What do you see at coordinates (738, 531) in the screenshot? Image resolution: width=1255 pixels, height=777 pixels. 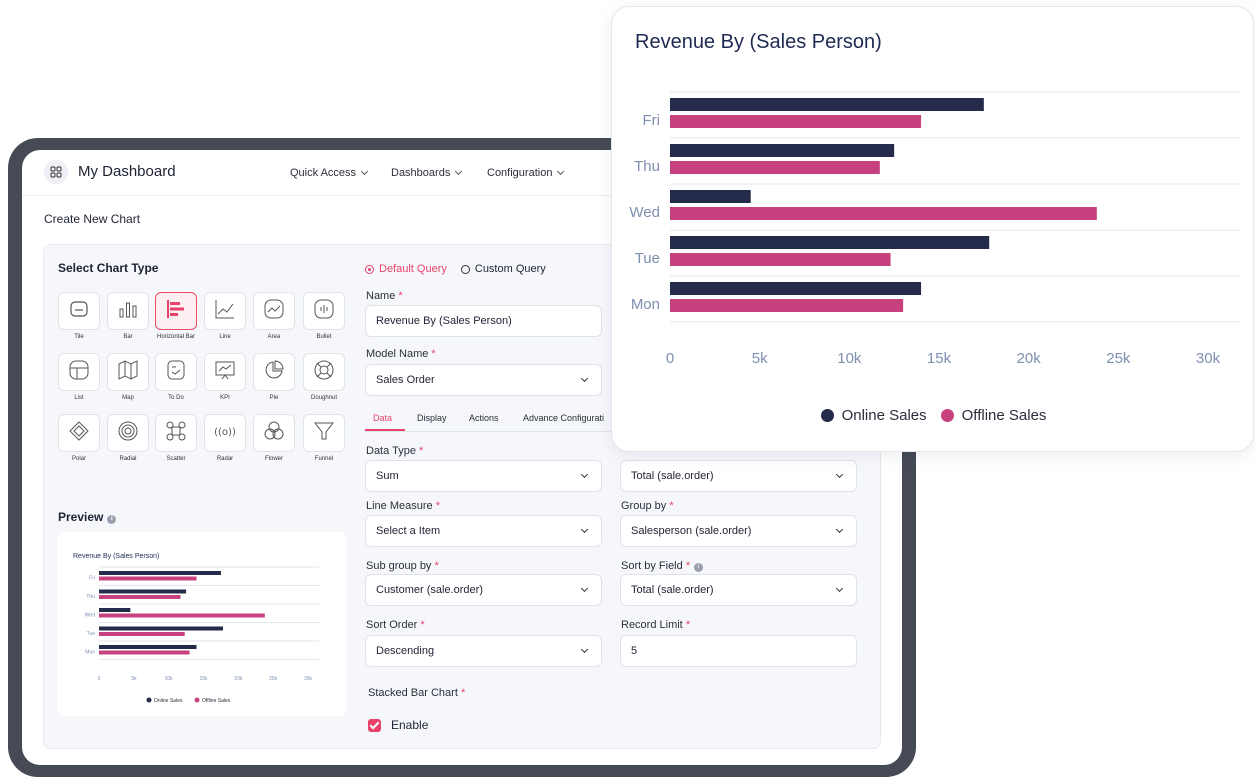 I see `group-by-select: Salesperson (sale.order)` at bounding box center [738, 531].